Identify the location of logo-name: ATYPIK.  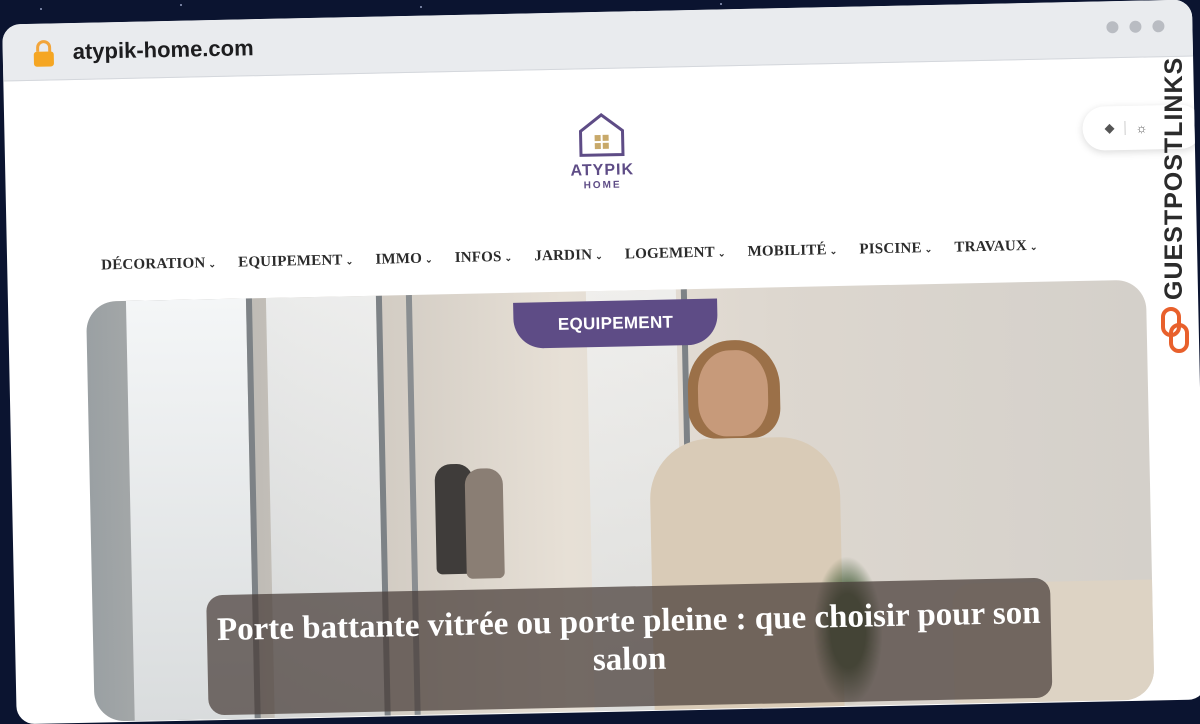
(602, 170).